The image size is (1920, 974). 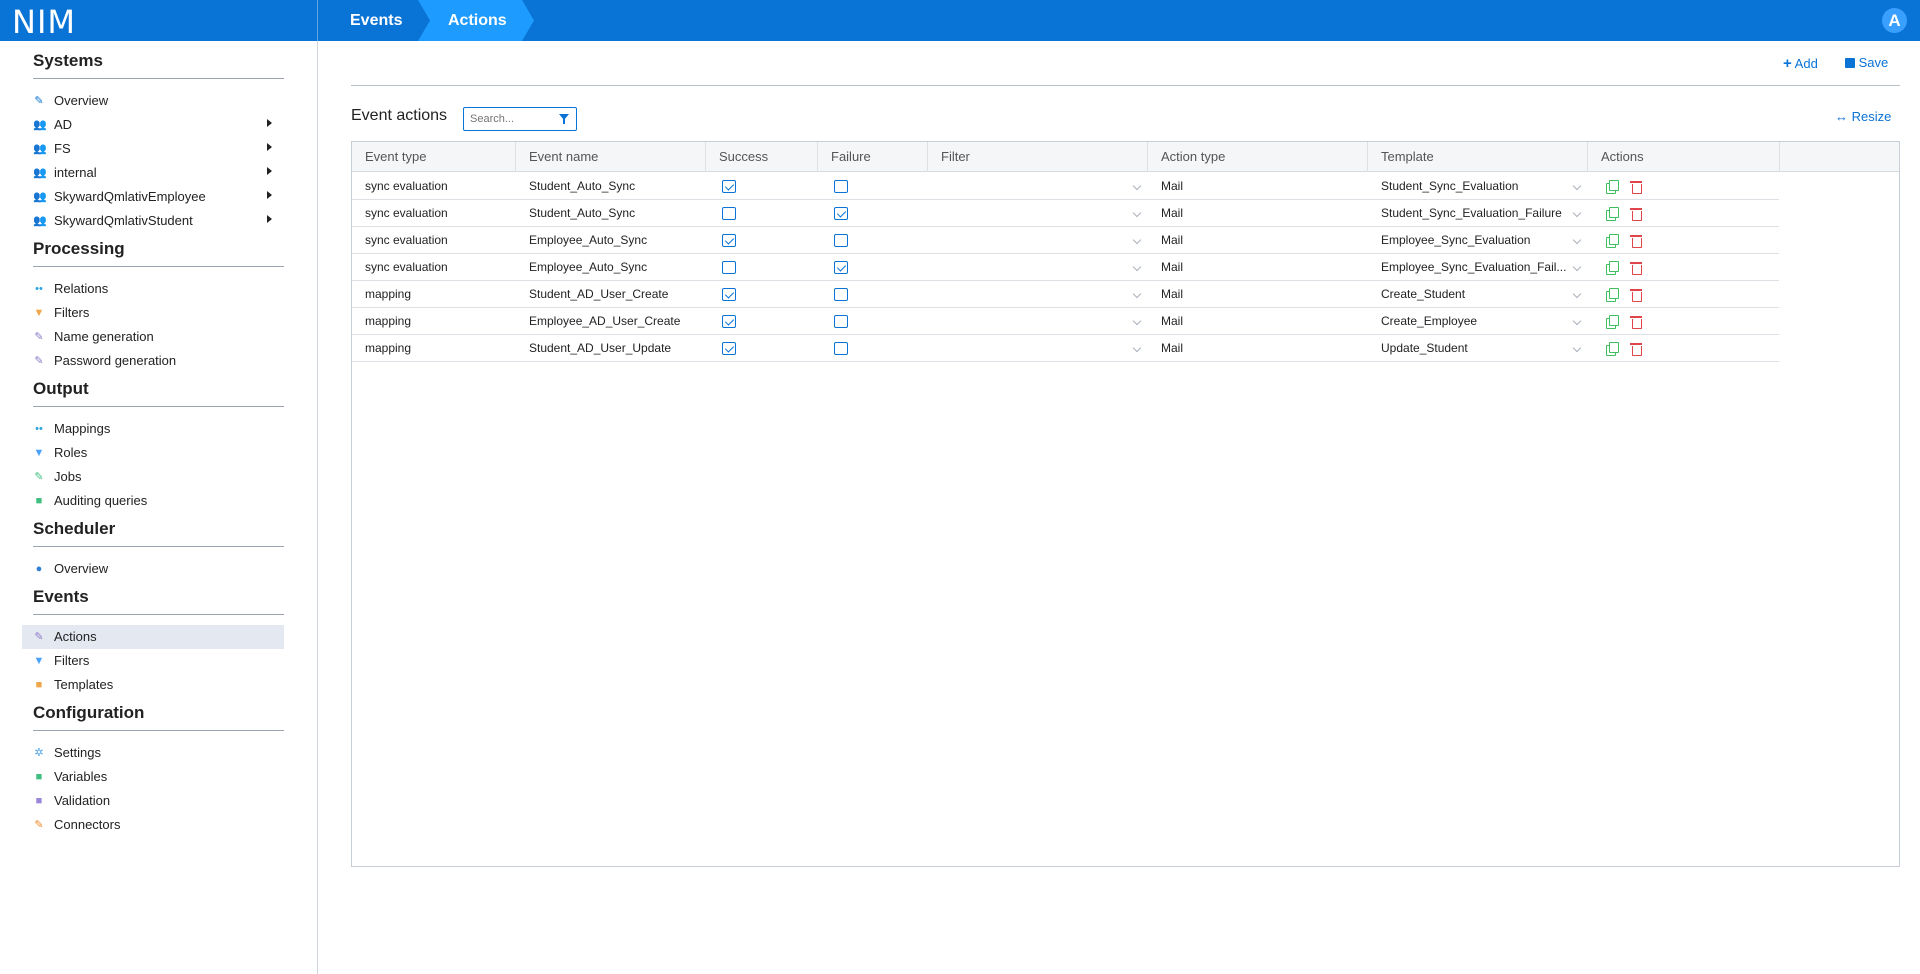 I want to click on sidebar-item-validation: ■ Validation, so click(x=153, y=801).